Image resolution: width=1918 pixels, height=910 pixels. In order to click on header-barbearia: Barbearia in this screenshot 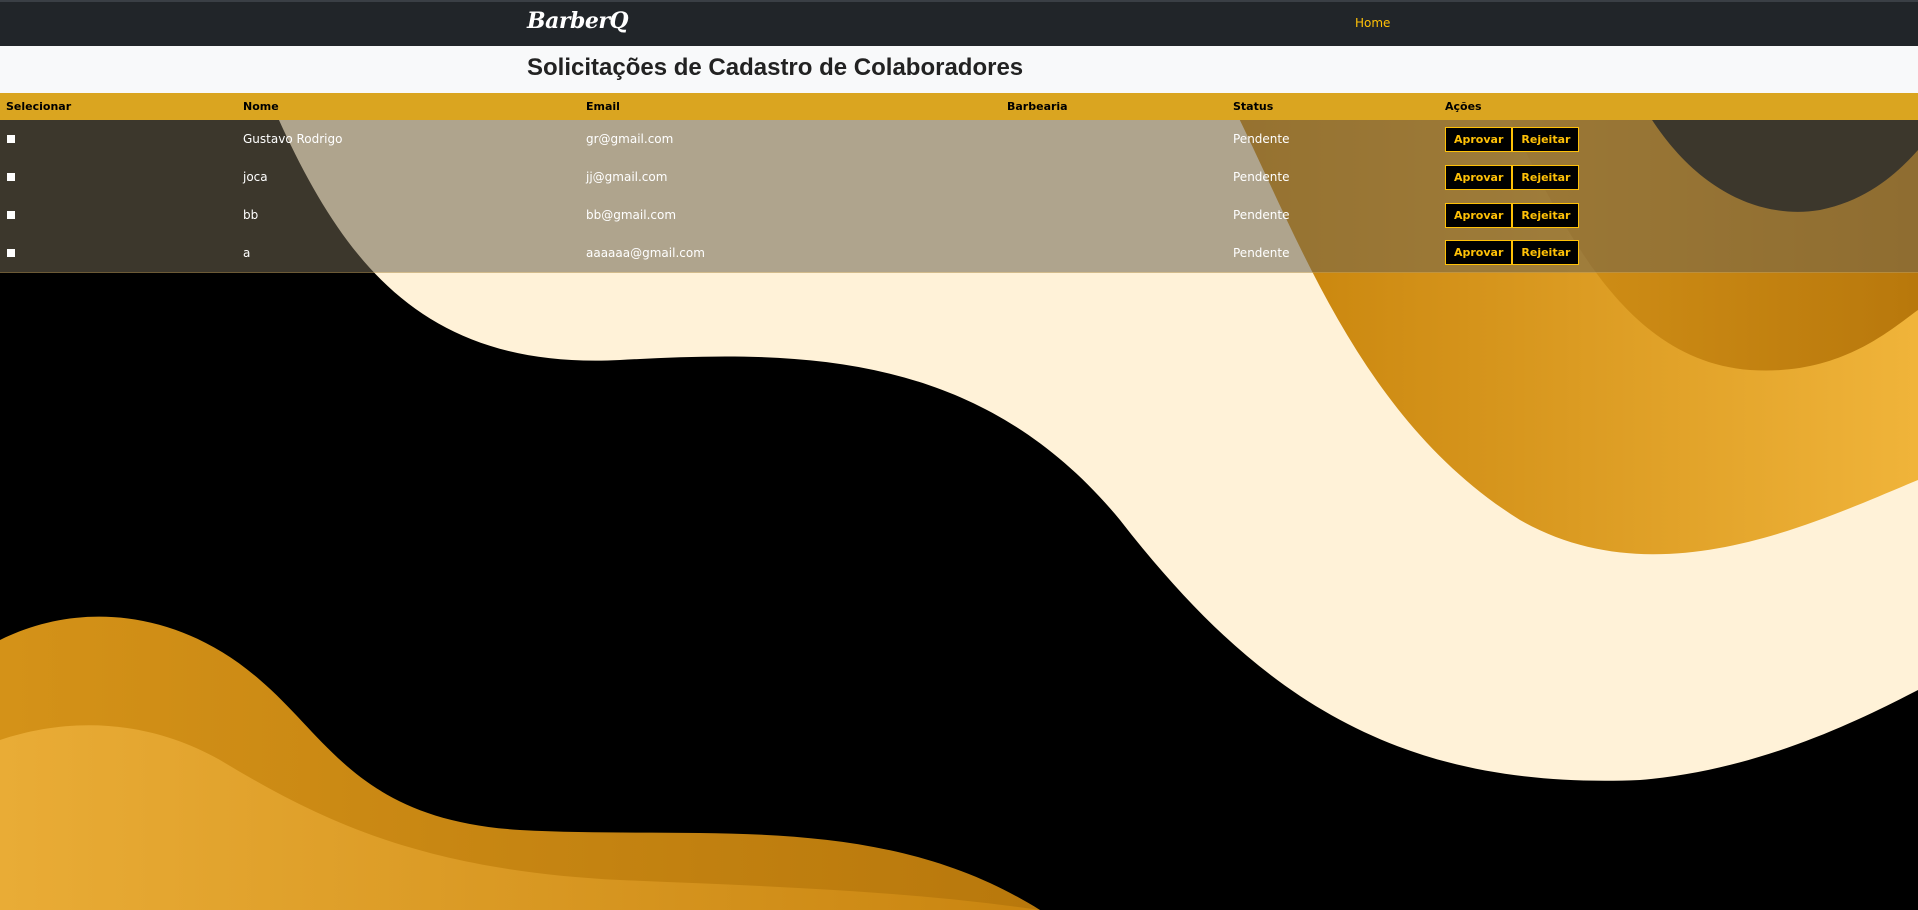, I will do `click(1037, 106)`.